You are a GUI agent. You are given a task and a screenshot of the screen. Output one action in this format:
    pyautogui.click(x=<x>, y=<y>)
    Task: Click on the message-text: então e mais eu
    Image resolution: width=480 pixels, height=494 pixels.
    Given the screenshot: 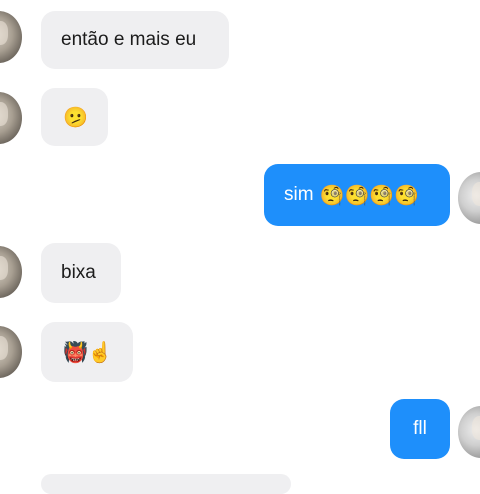 What is the action you would take?
    pyautogui.click(x=129, y=39)
    